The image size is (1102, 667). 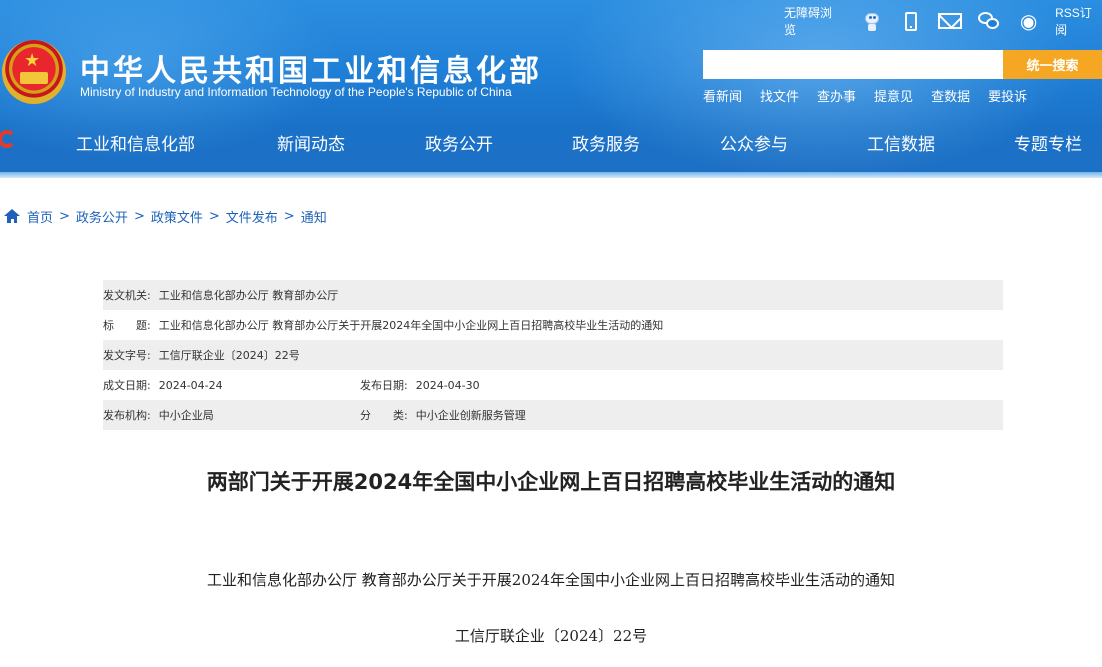 What do you see at coordinates (127, 355) in the screenshot?
I see `docno-label: 发文字号:` at bounding box center [127, 355].